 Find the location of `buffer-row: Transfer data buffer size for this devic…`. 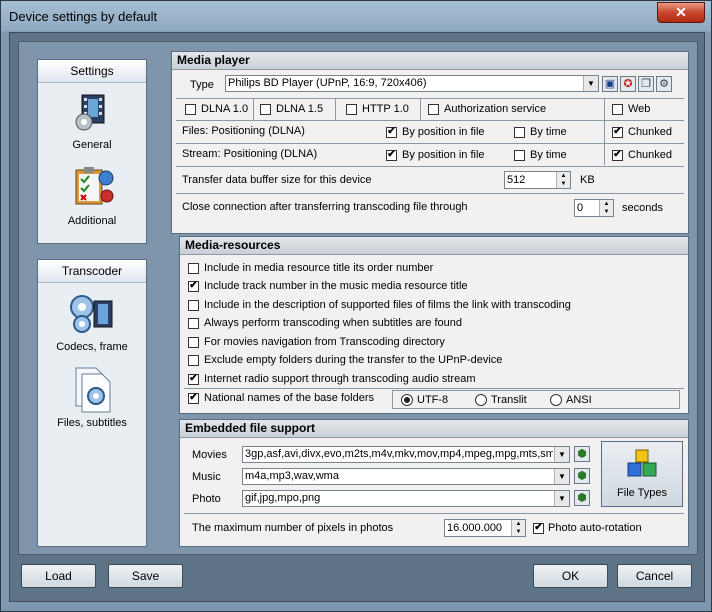

buffer-row: Transfer data buffer size for this devic… is located at coordinates (430, 180).